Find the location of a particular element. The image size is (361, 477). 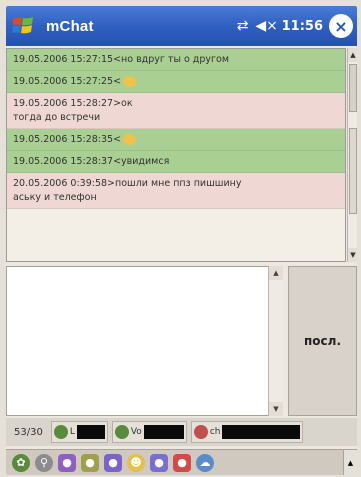

windows-flag-icon is located at coordinates (22, 25).